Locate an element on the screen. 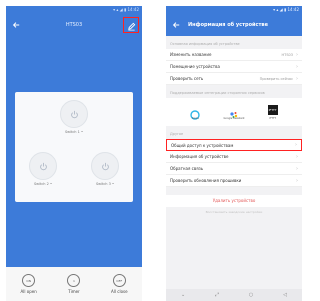  firmware-update-row: Проверить обновления прошивки › is located at coordinates (234, 181).